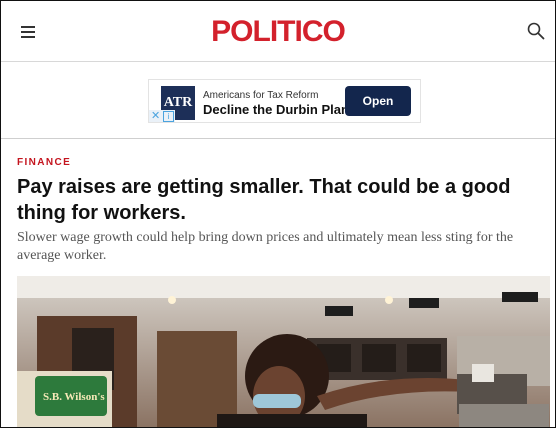 The image size is (556, 428). What do you see at coordinates (155, 115) in the screenshot?
I see `ad-close-icon: ✕` at bounding box center [155, 115].